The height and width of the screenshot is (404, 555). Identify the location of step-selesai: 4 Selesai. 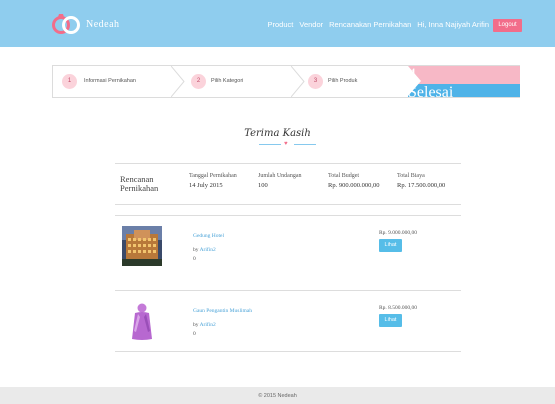
(464, 83).